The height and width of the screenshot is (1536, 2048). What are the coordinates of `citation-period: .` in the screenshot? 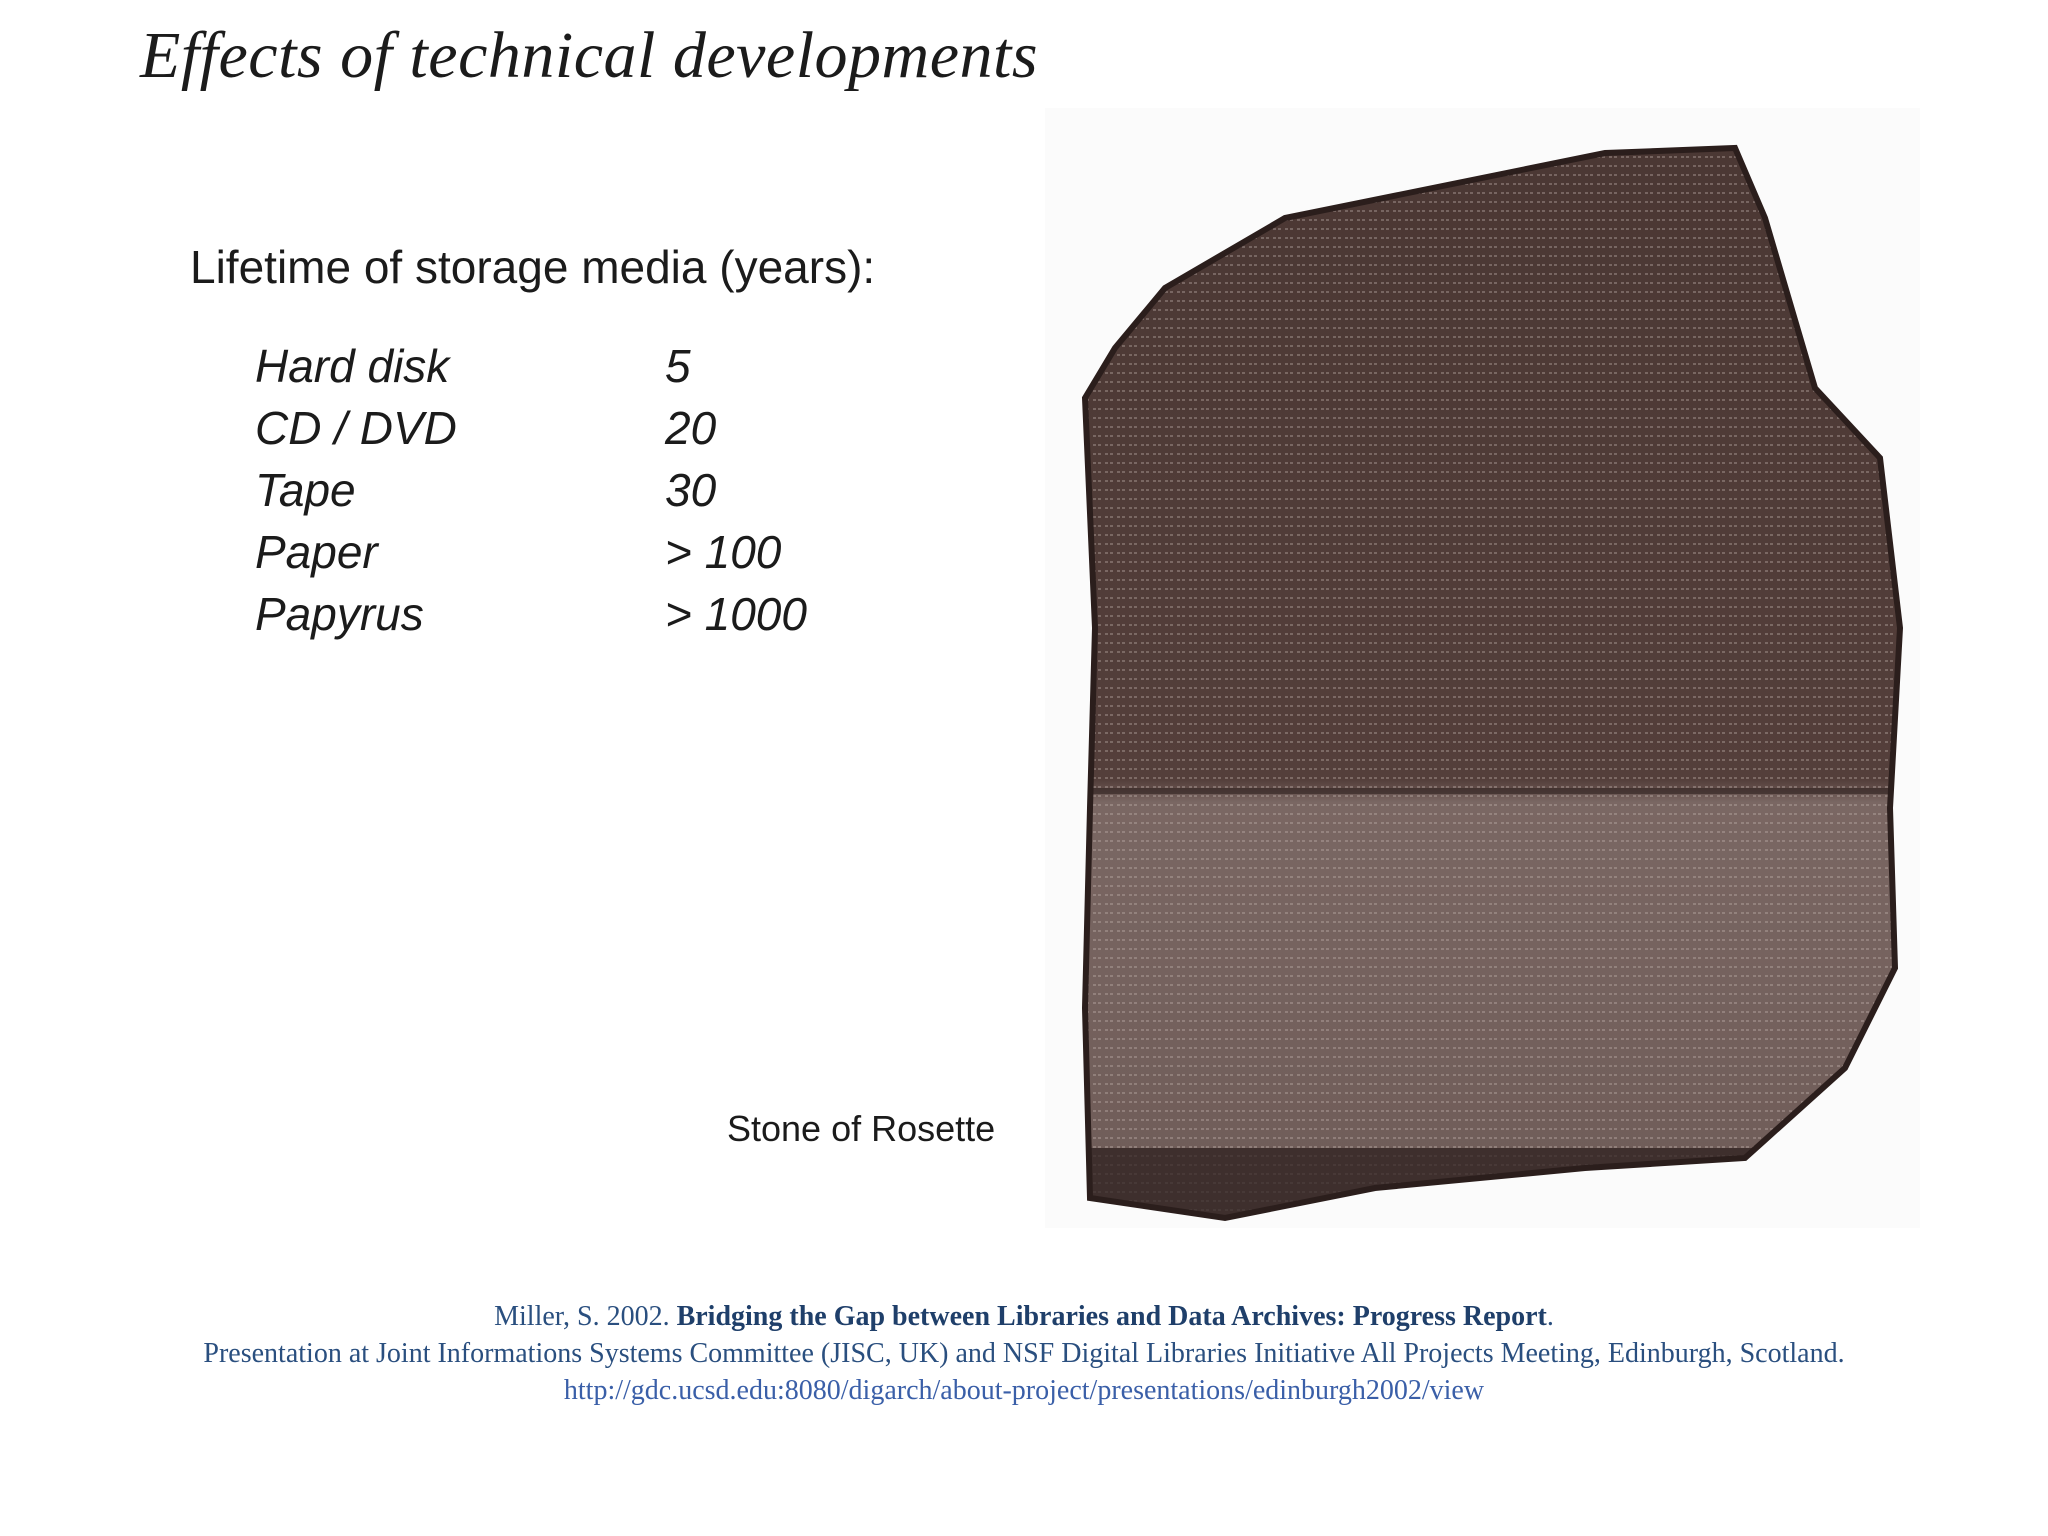 It's located at (1550, 1316).